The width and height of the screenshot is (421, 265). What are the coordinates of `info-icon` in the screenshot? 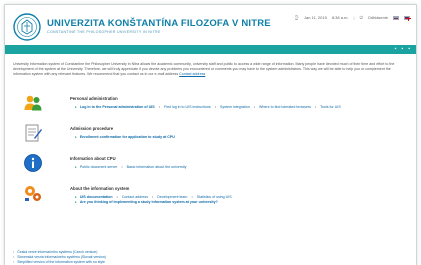 It's located at (33, 163).